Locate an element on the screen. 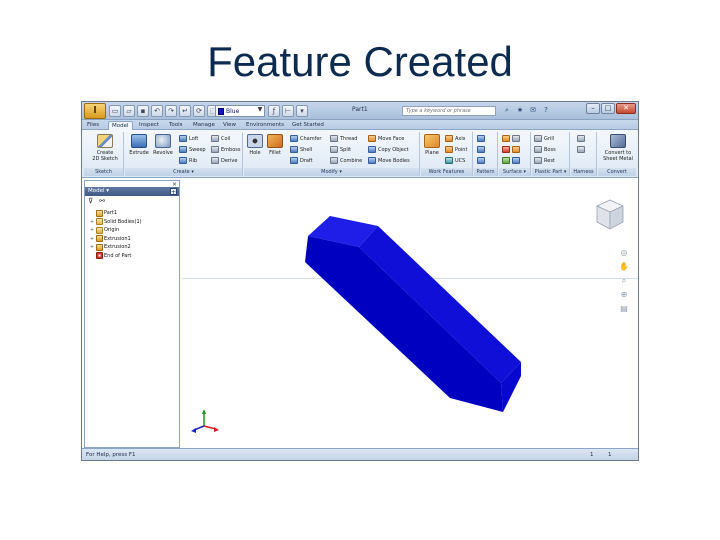 The image size is (720, 540). grill-button: Grill is located at coordinates (544, 138).